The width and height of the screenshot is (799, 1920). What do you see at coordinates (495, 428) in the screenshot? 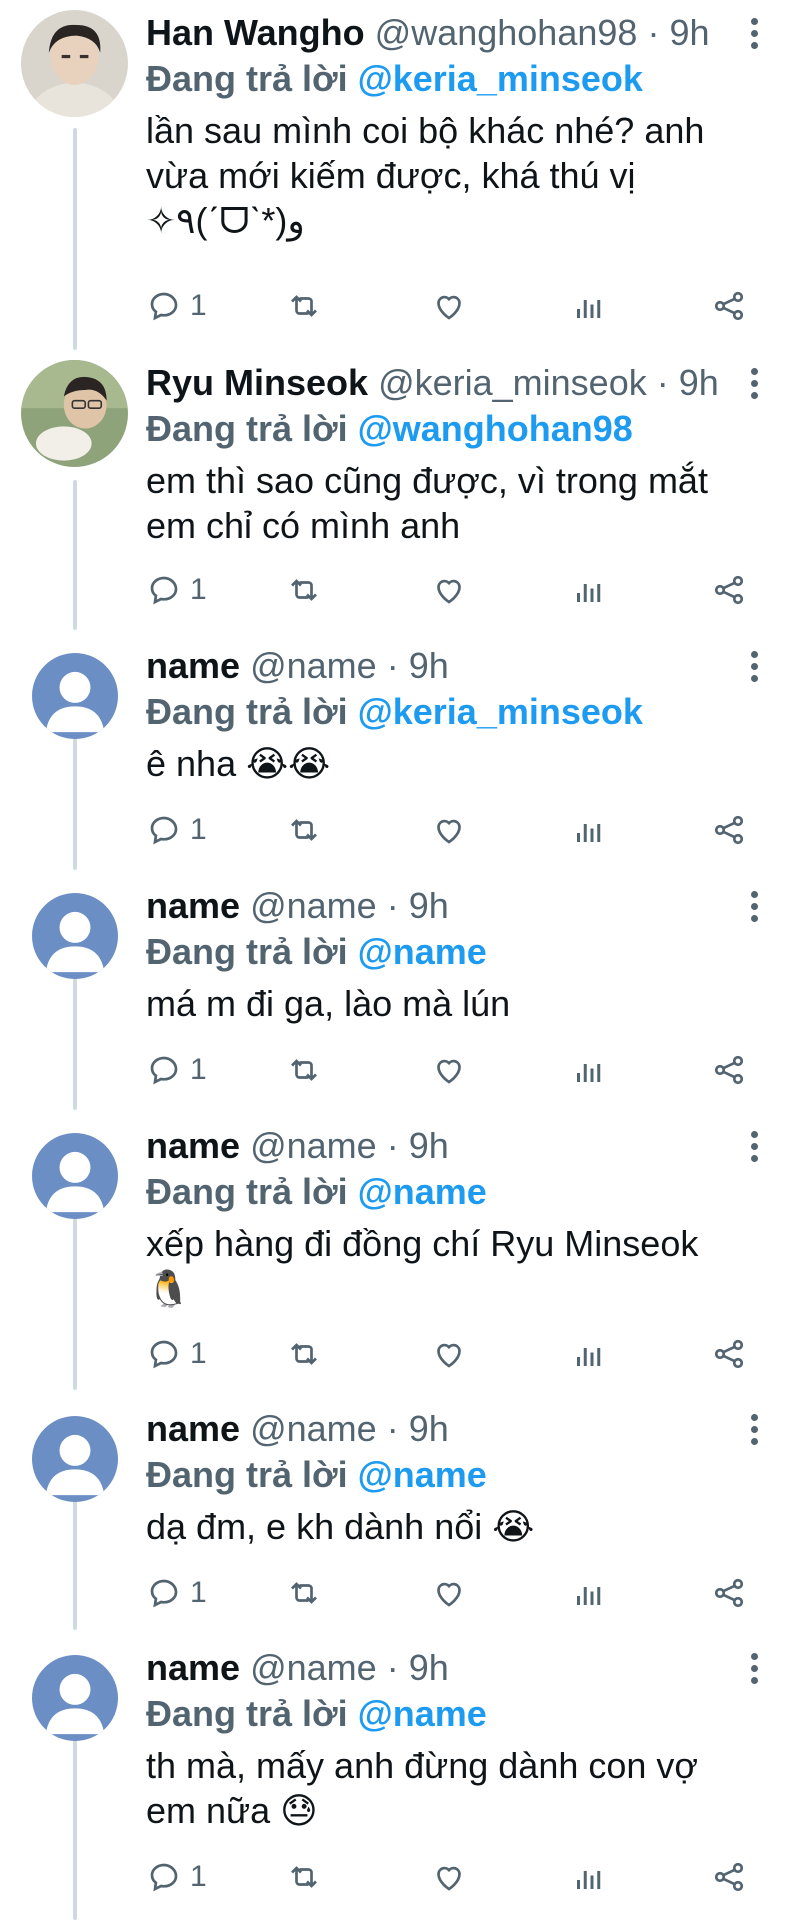
I see `mention-link: @wanghohan98` at bounding box center [495, 428].